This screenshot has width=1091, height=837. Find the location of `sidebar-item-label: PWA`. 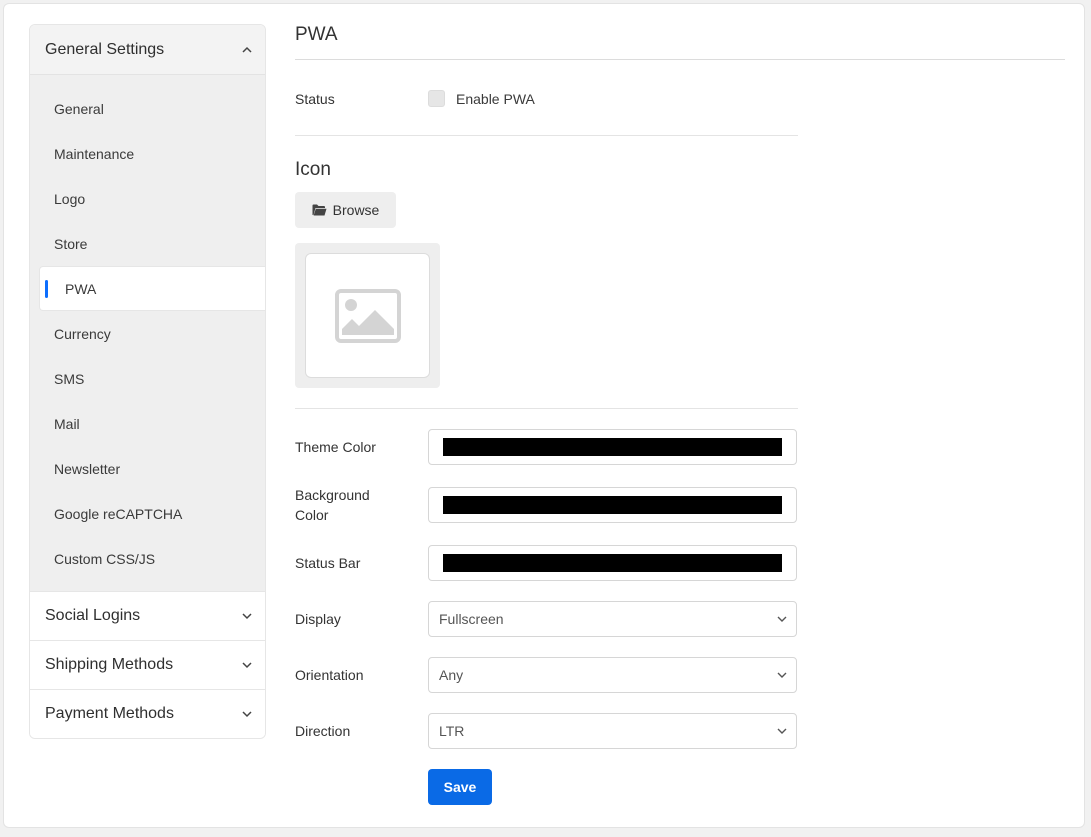

sidebar-item-label: PWA is located at coordinates (81, 288).